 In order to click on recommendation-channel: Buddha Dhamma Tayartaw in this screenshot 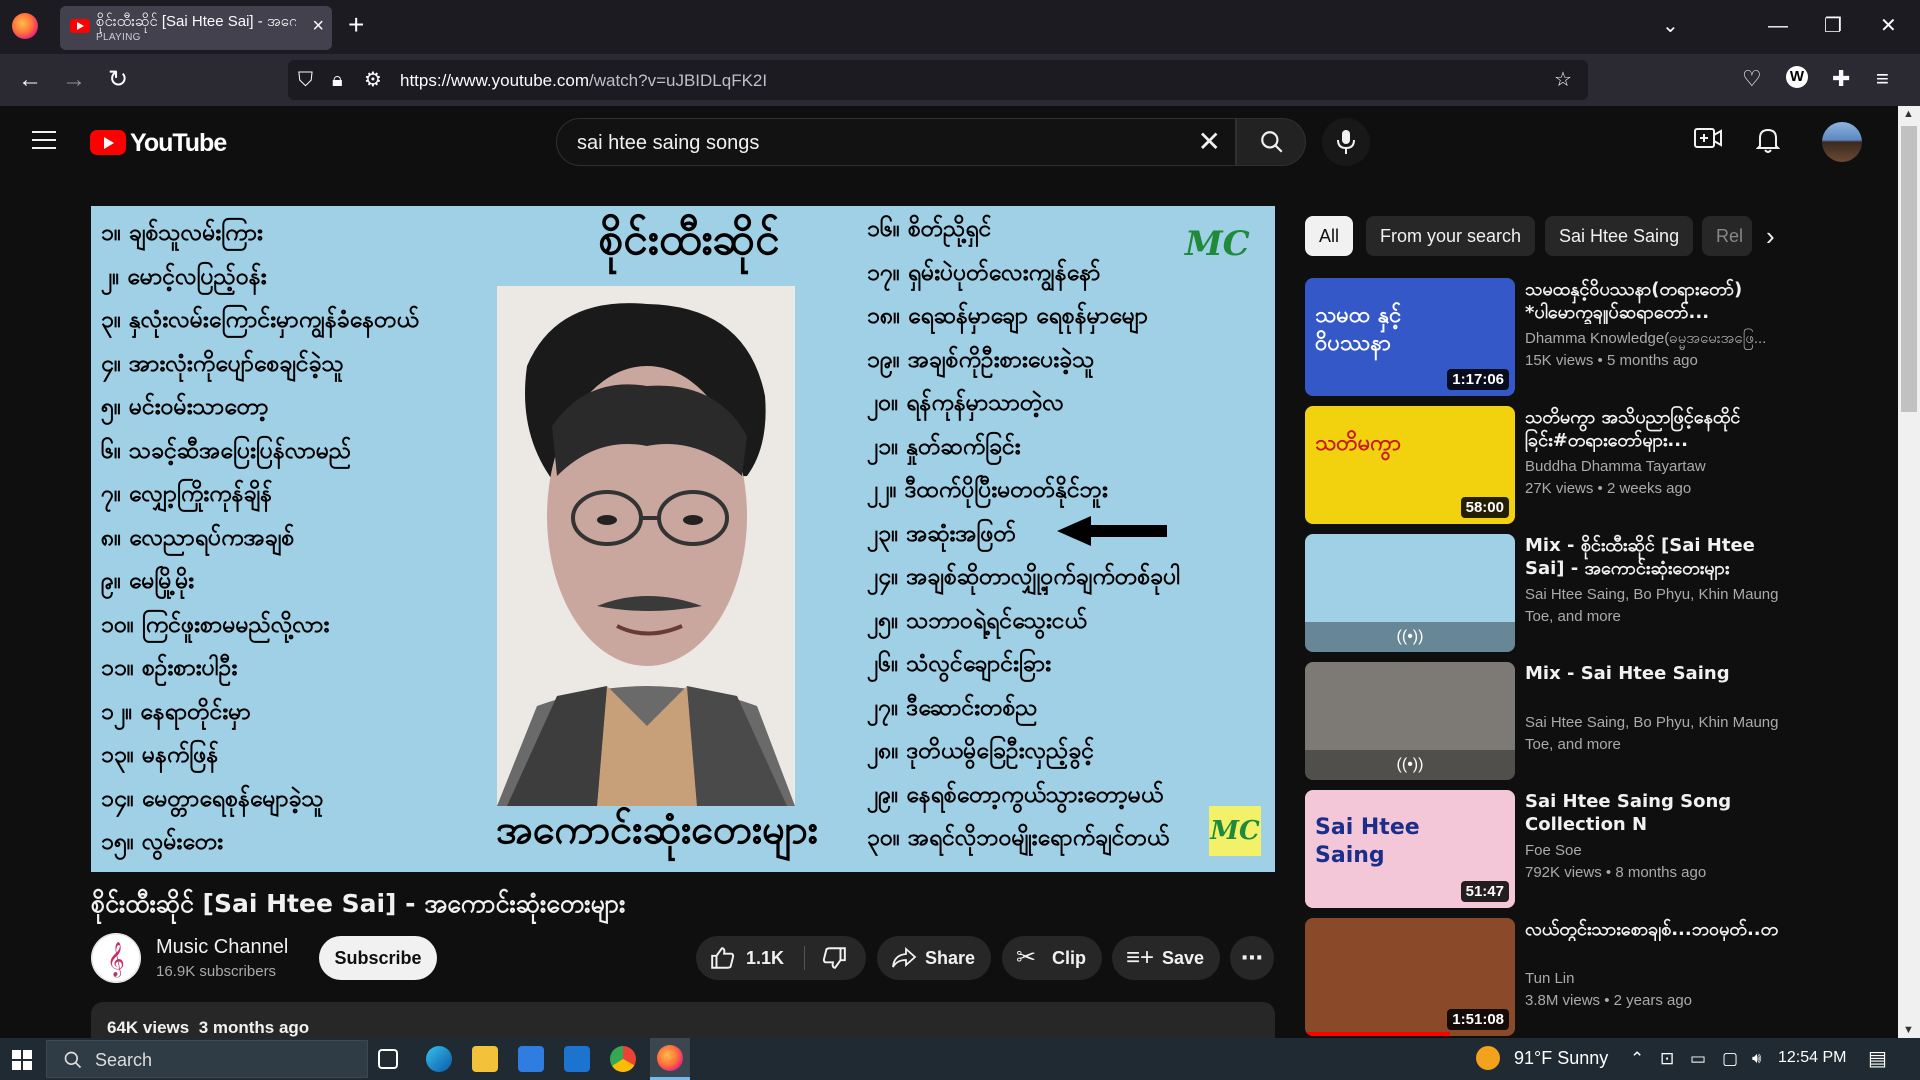, I will do `click(1655, 467)`.